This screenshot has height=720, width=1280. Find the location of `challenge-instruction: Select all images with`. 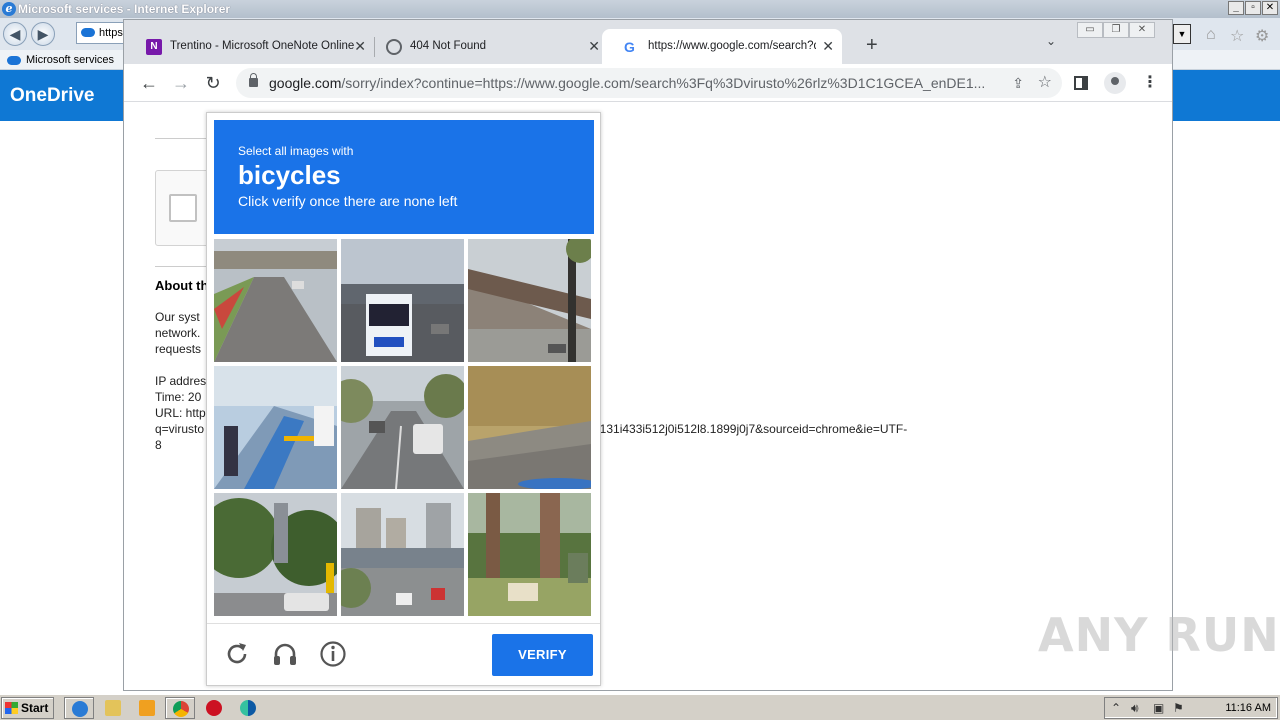

challenge-instruction: Select all images with is located at coordinates (296, 151).